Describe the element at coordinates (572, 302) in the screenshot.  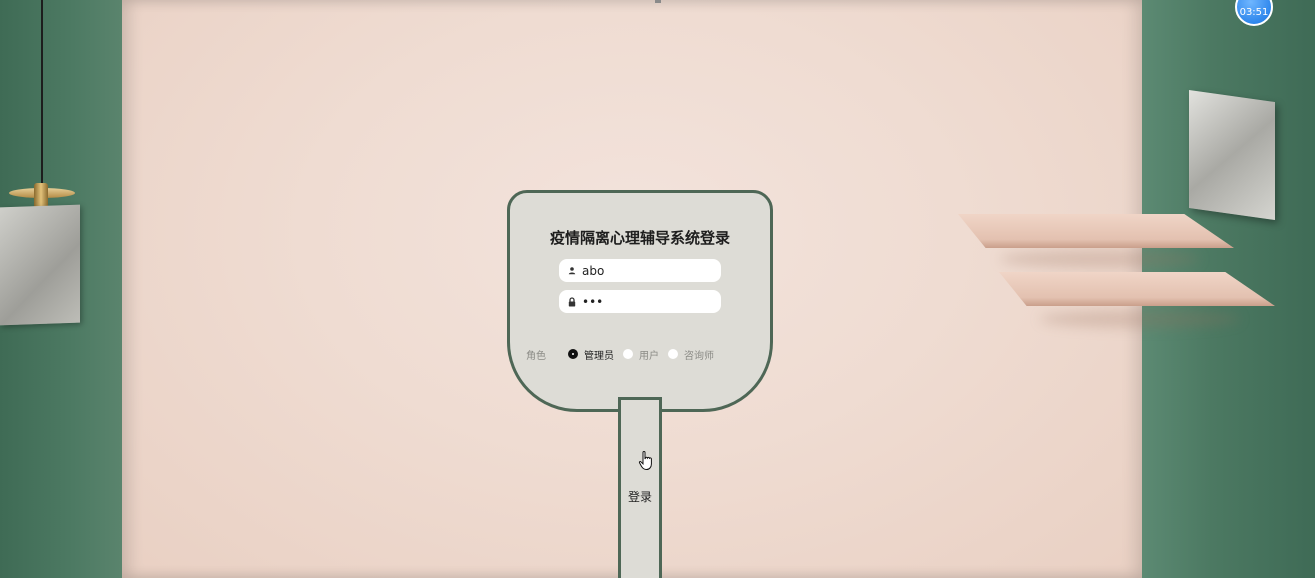
I see `lock-icon` at that location.